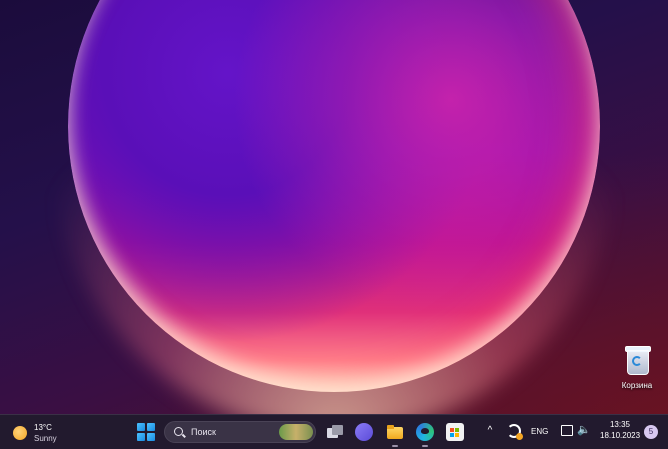 The width and height of the screenshot is (668, 449). I want to click on taskbar-search: Поиск, so click(240, 432).